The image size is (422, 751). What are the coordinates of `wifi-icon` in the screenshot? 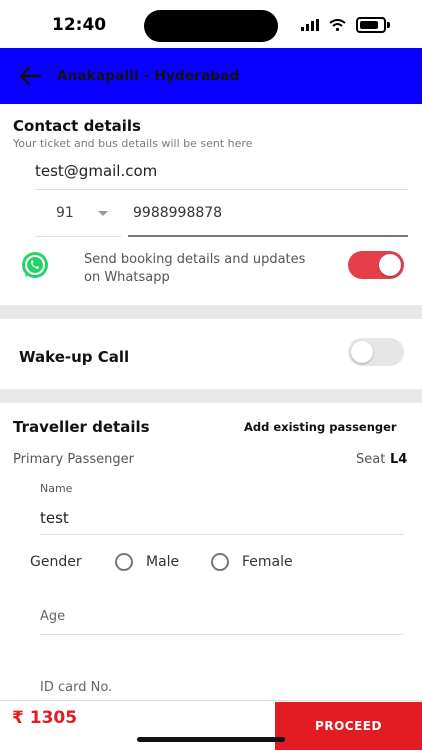 It's located at (337, 25).